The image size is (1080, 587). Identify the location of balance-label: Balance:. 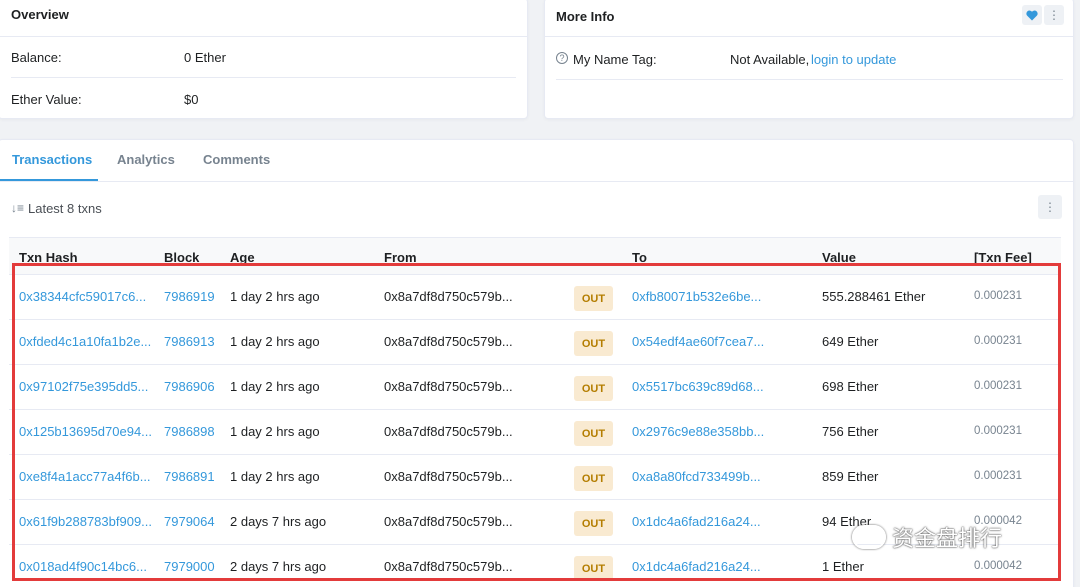
(36, 57).